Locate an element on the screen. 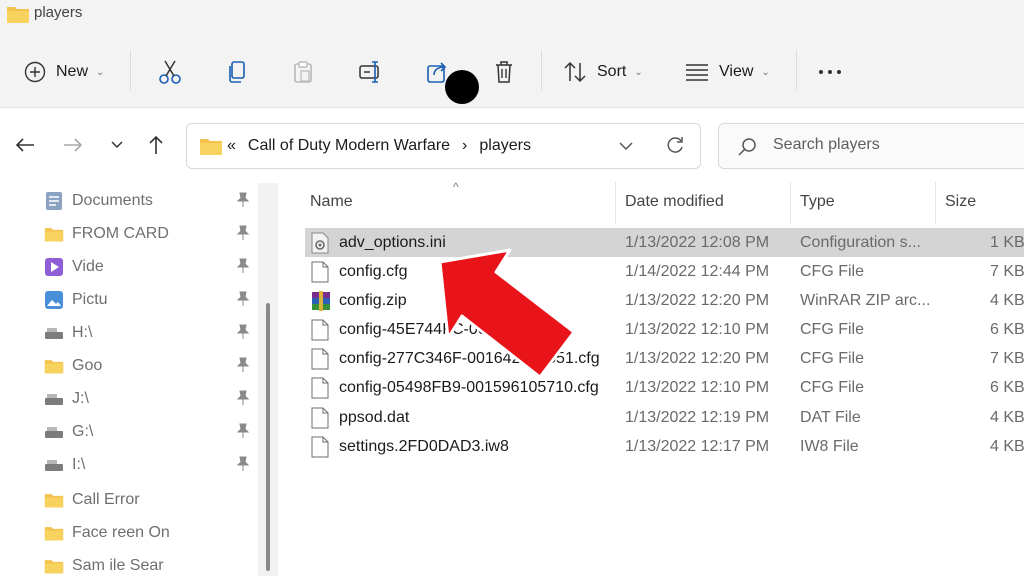  breadcrumb-item-players: players is located at coordinates (505, 146).